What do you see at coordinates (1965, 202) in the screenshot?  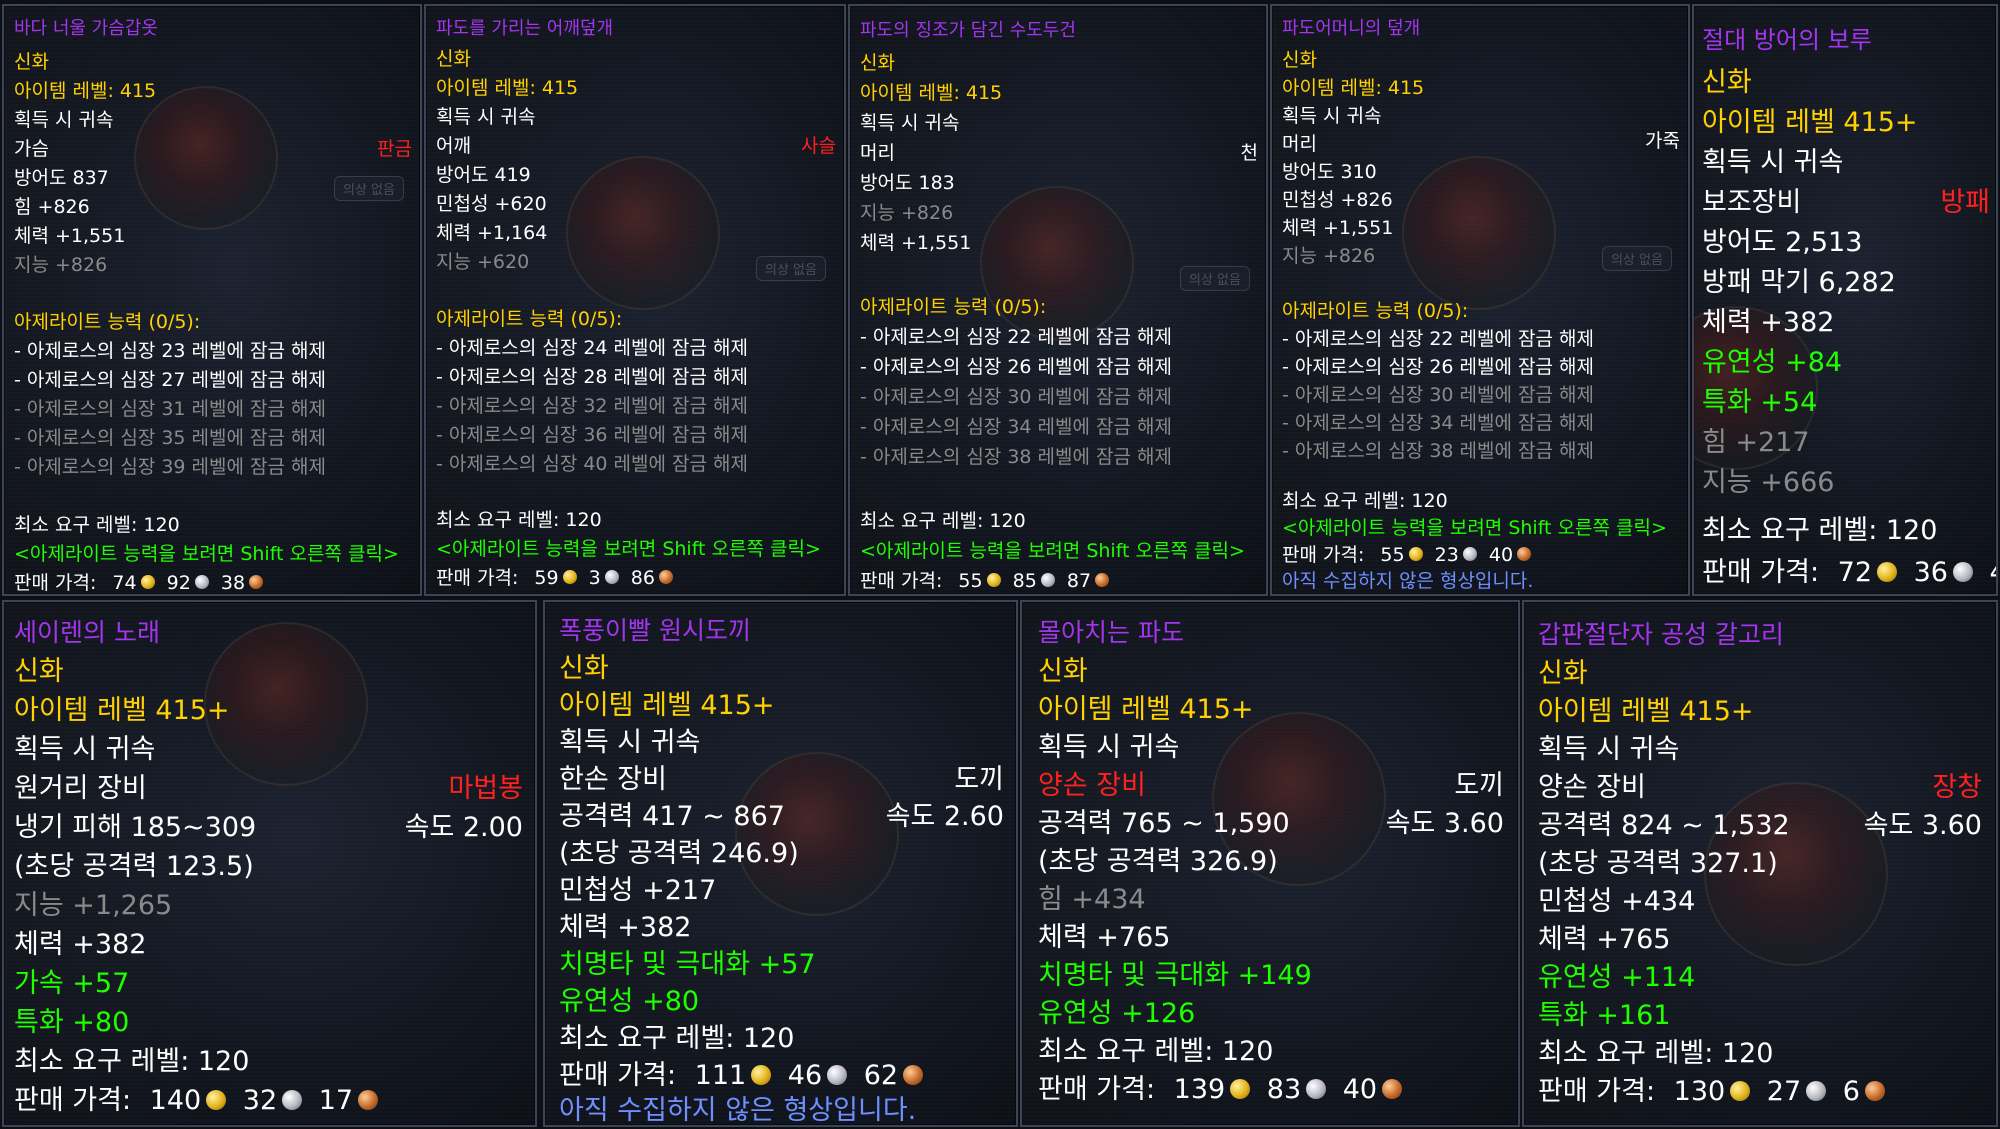 I see `armor-type: 방패` at bounding box center [1965, 202].